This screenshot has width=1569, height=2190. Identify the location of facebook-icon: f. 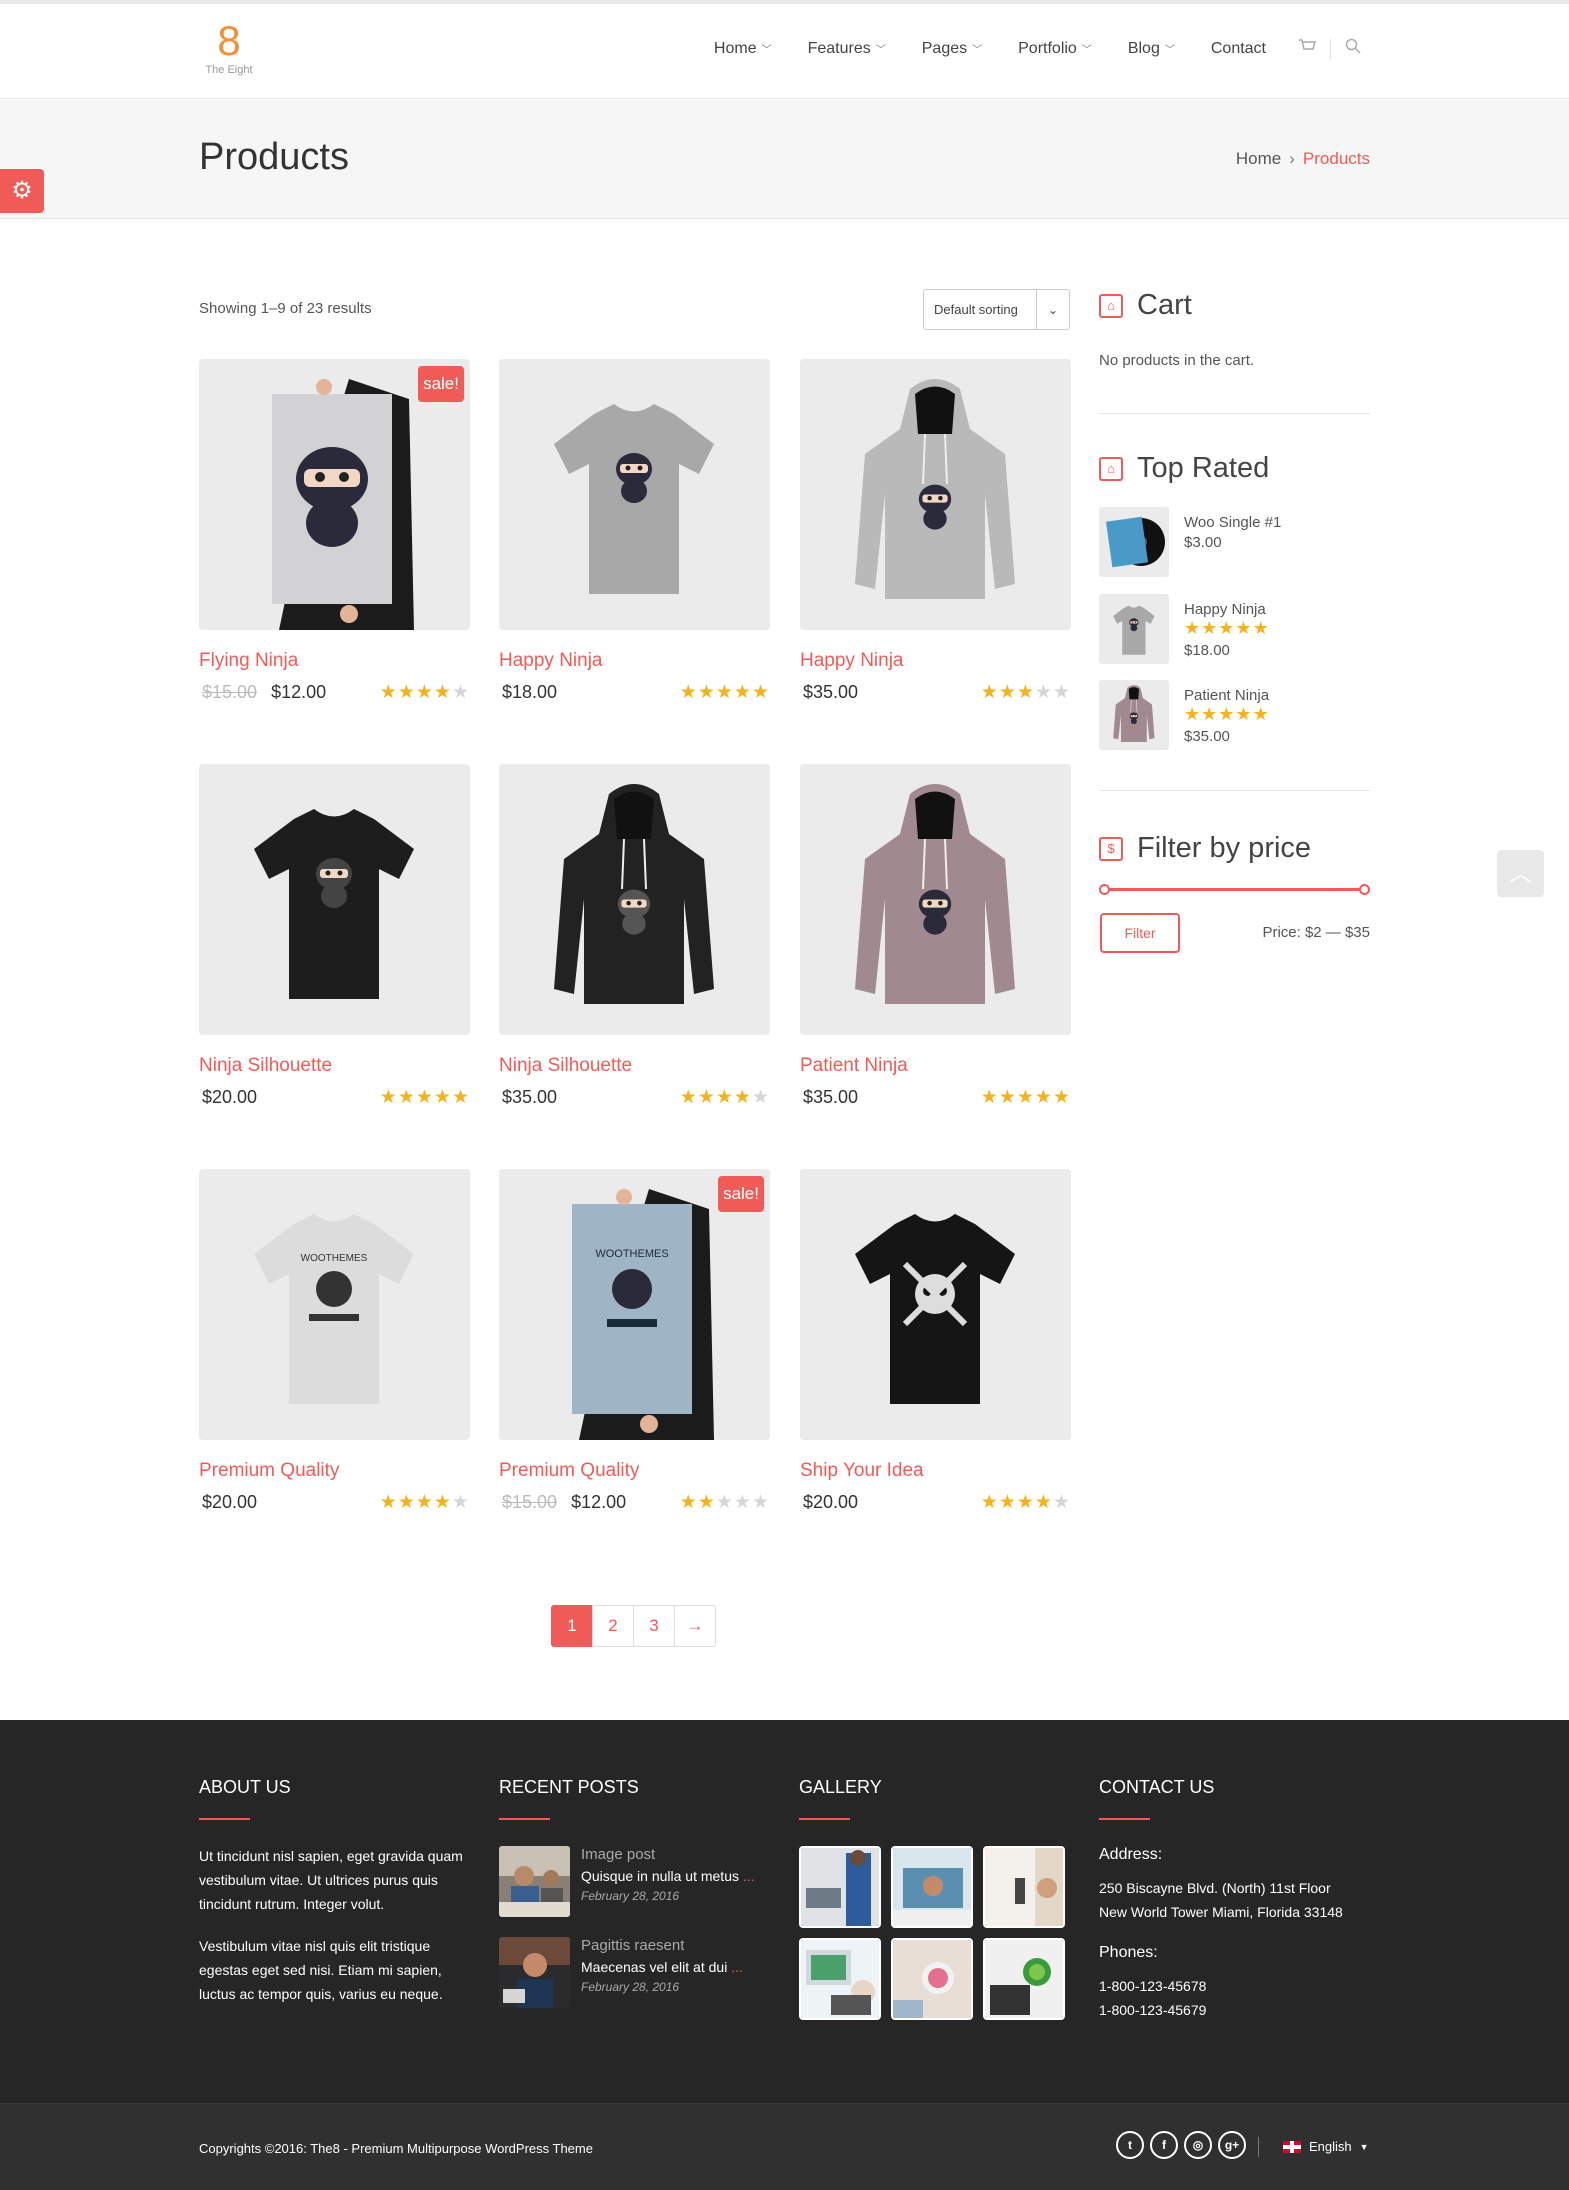
(1164, 2145).